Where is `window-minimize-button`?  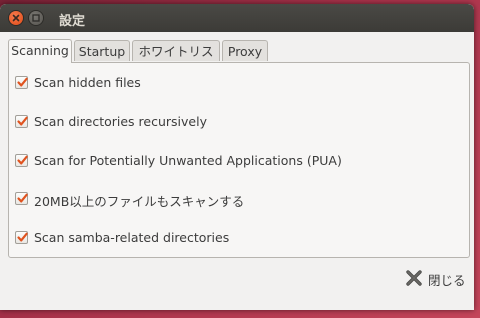
window-minimize-button is located at coordinates (36, 18).